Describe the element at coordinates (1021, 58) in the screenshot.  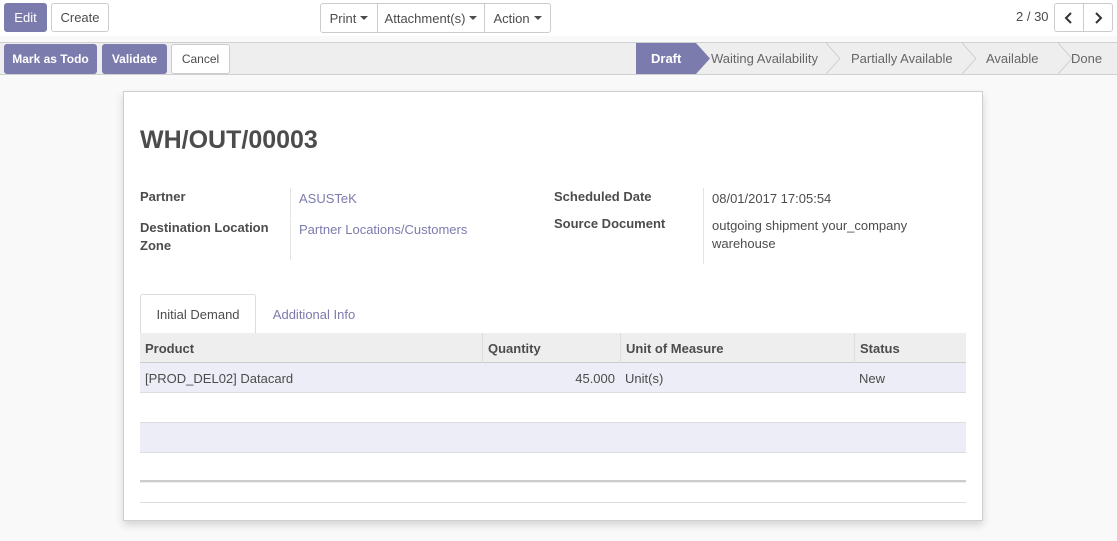
I see `stage-available: Available` at that location.